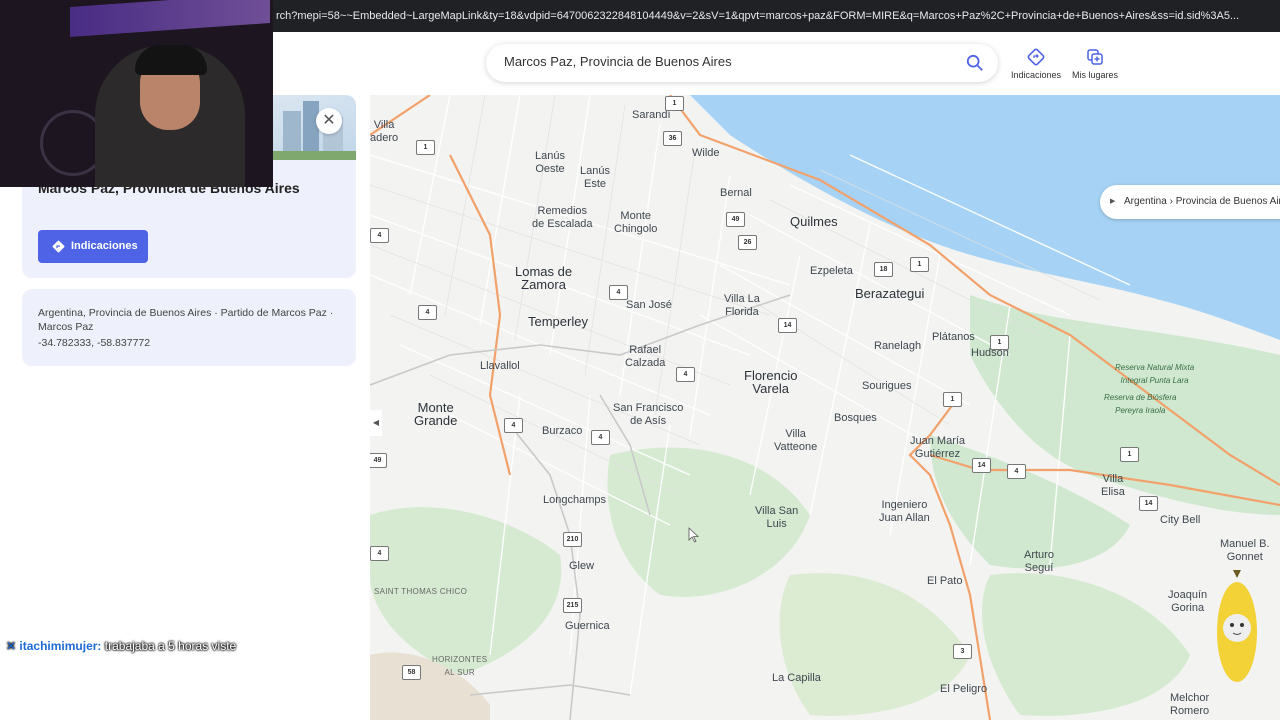 This screenshot has width=1280, height=720. What do you see at coordinates (776, 524) in the screenshot?
I see `place-label-line: Luis` at bounding box center [776, 524].